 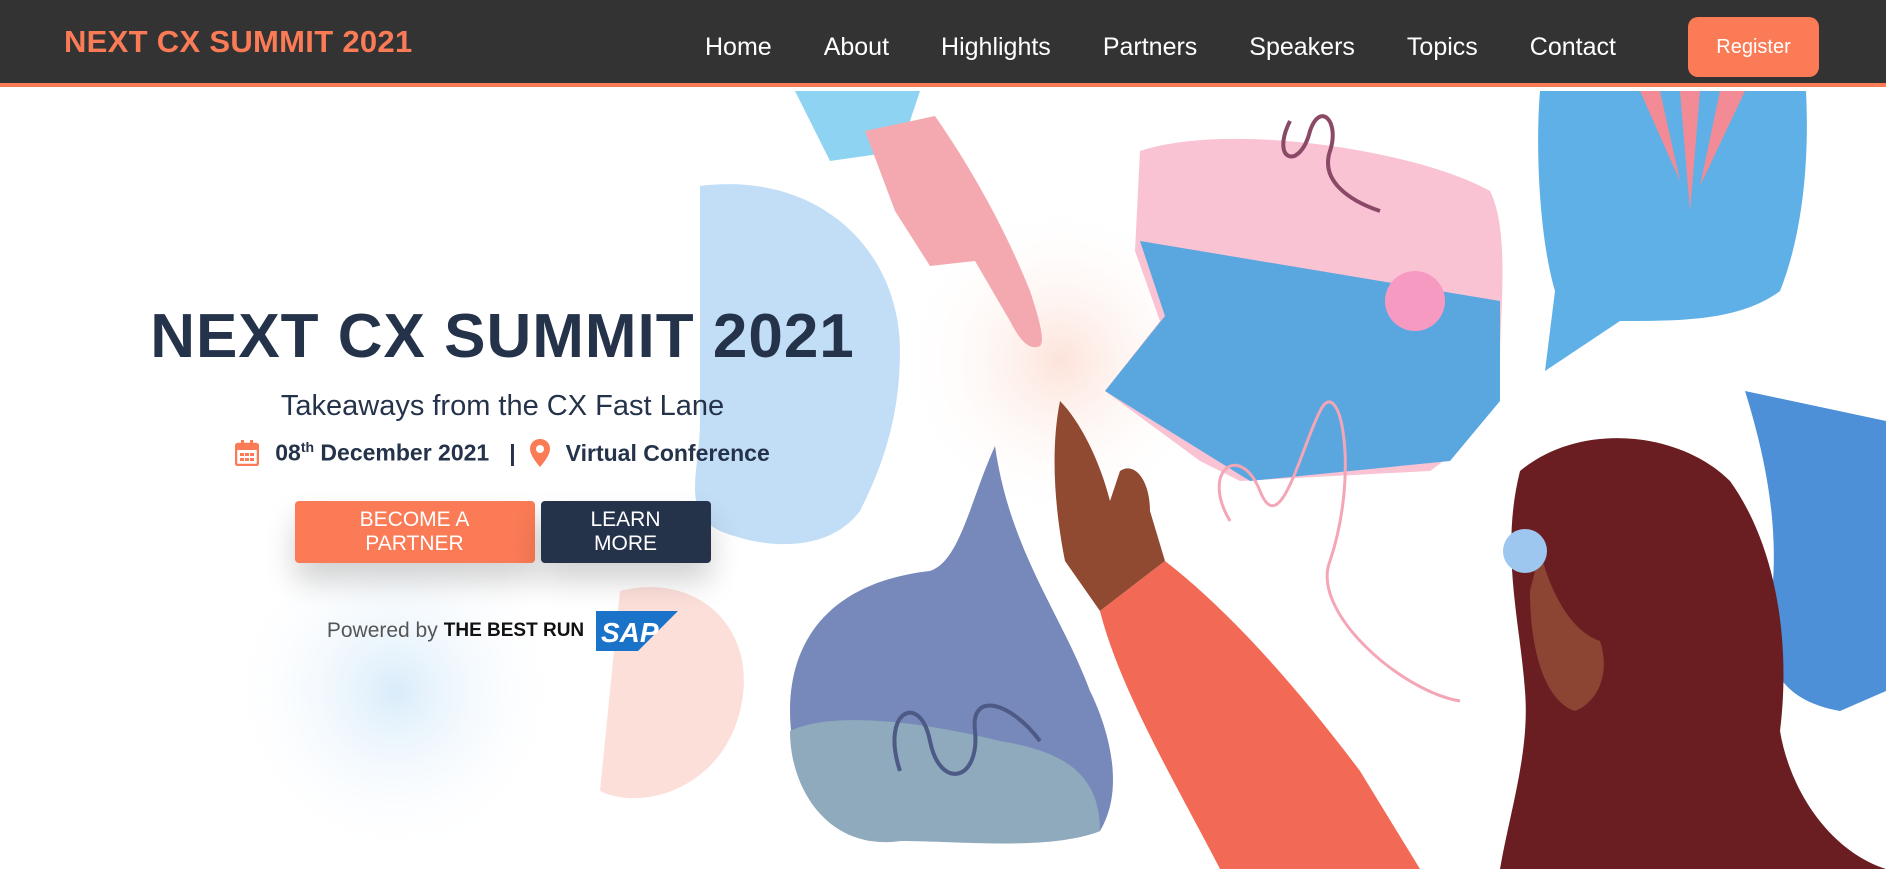 I want to click on hero-subtitle: Takeaways from the CX Fast Lane, so click(x=502, y=406).